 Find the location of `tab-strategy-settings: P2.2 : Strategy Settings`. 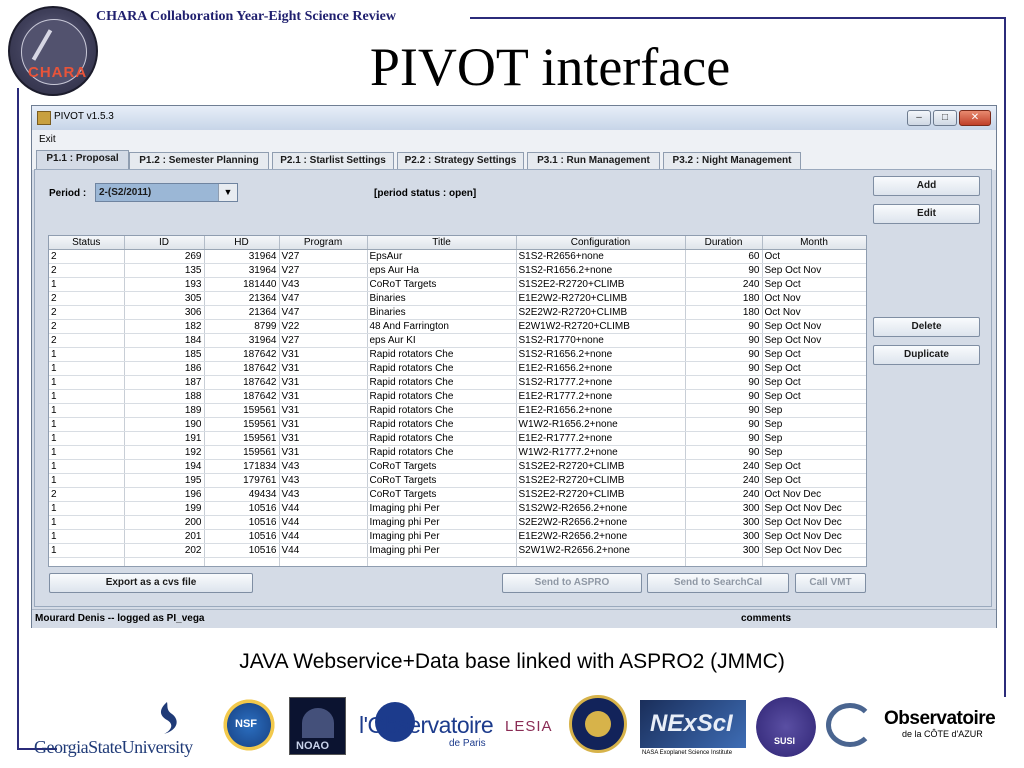

tab-strategy-settings: P2.2 : Strategy Settings is located at coordinates (460, 160).